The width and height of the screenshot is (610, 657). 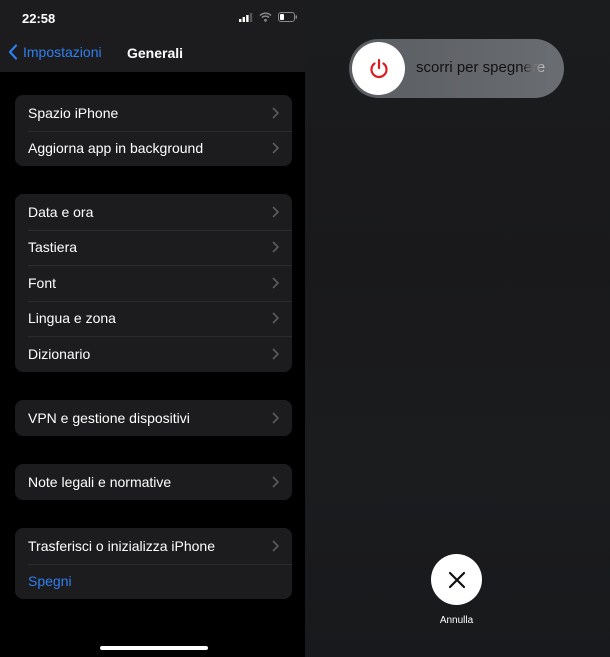 I want to click on status-icons, so click(x=268, y=17).